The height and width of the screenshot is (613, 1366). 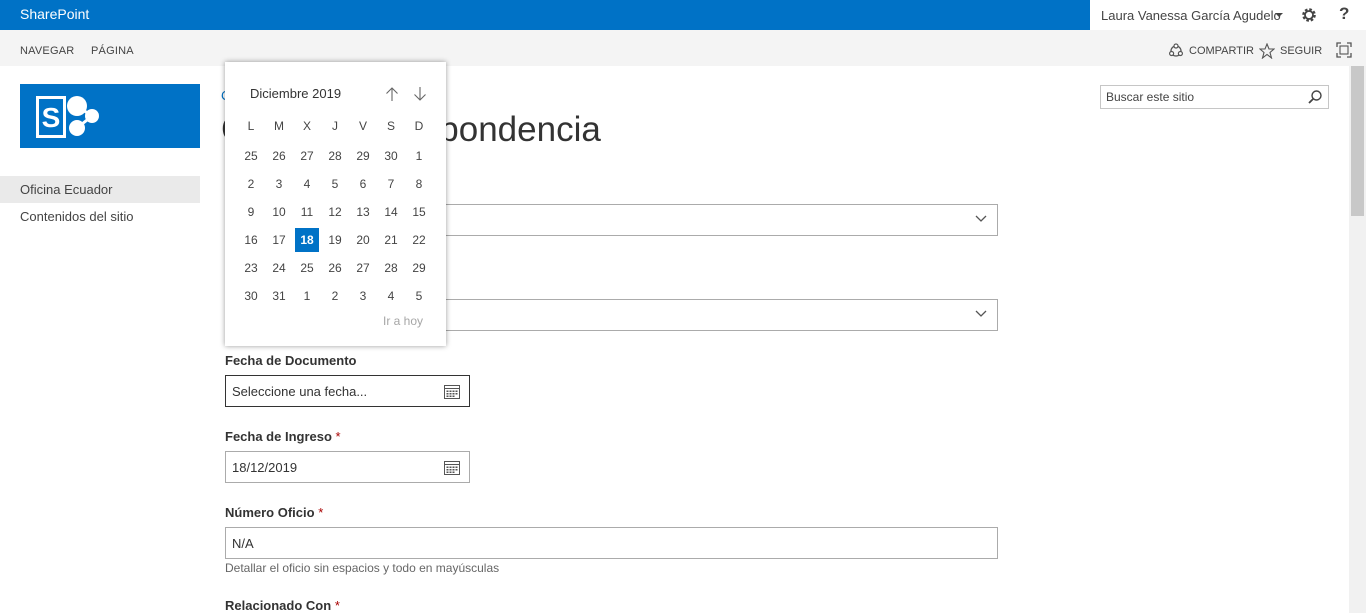 What do you see at coordinates (335, 126) in the screenshot?
I see `calendar-day-header: J` at bounding box center [335, 126].